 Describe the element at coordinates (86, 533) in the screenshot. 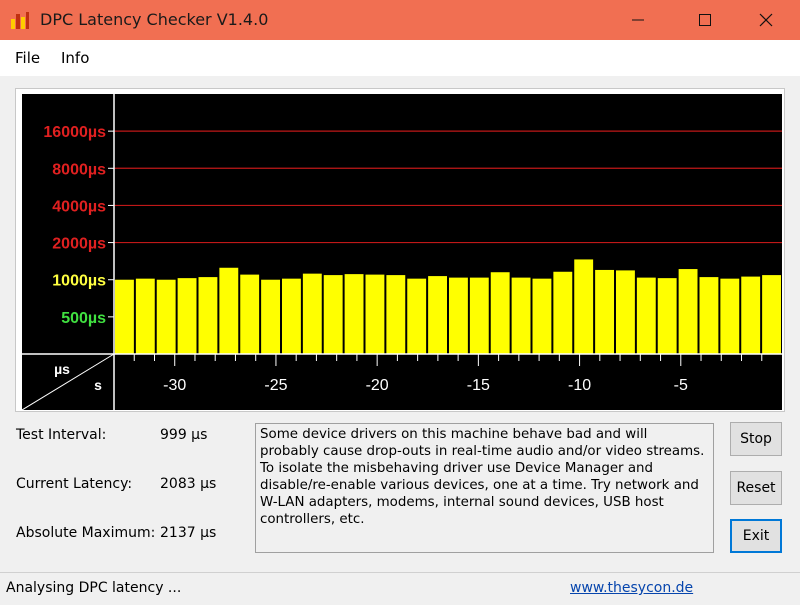

I see `absolute-maximum-label: Absolute Maximum:` at that location.